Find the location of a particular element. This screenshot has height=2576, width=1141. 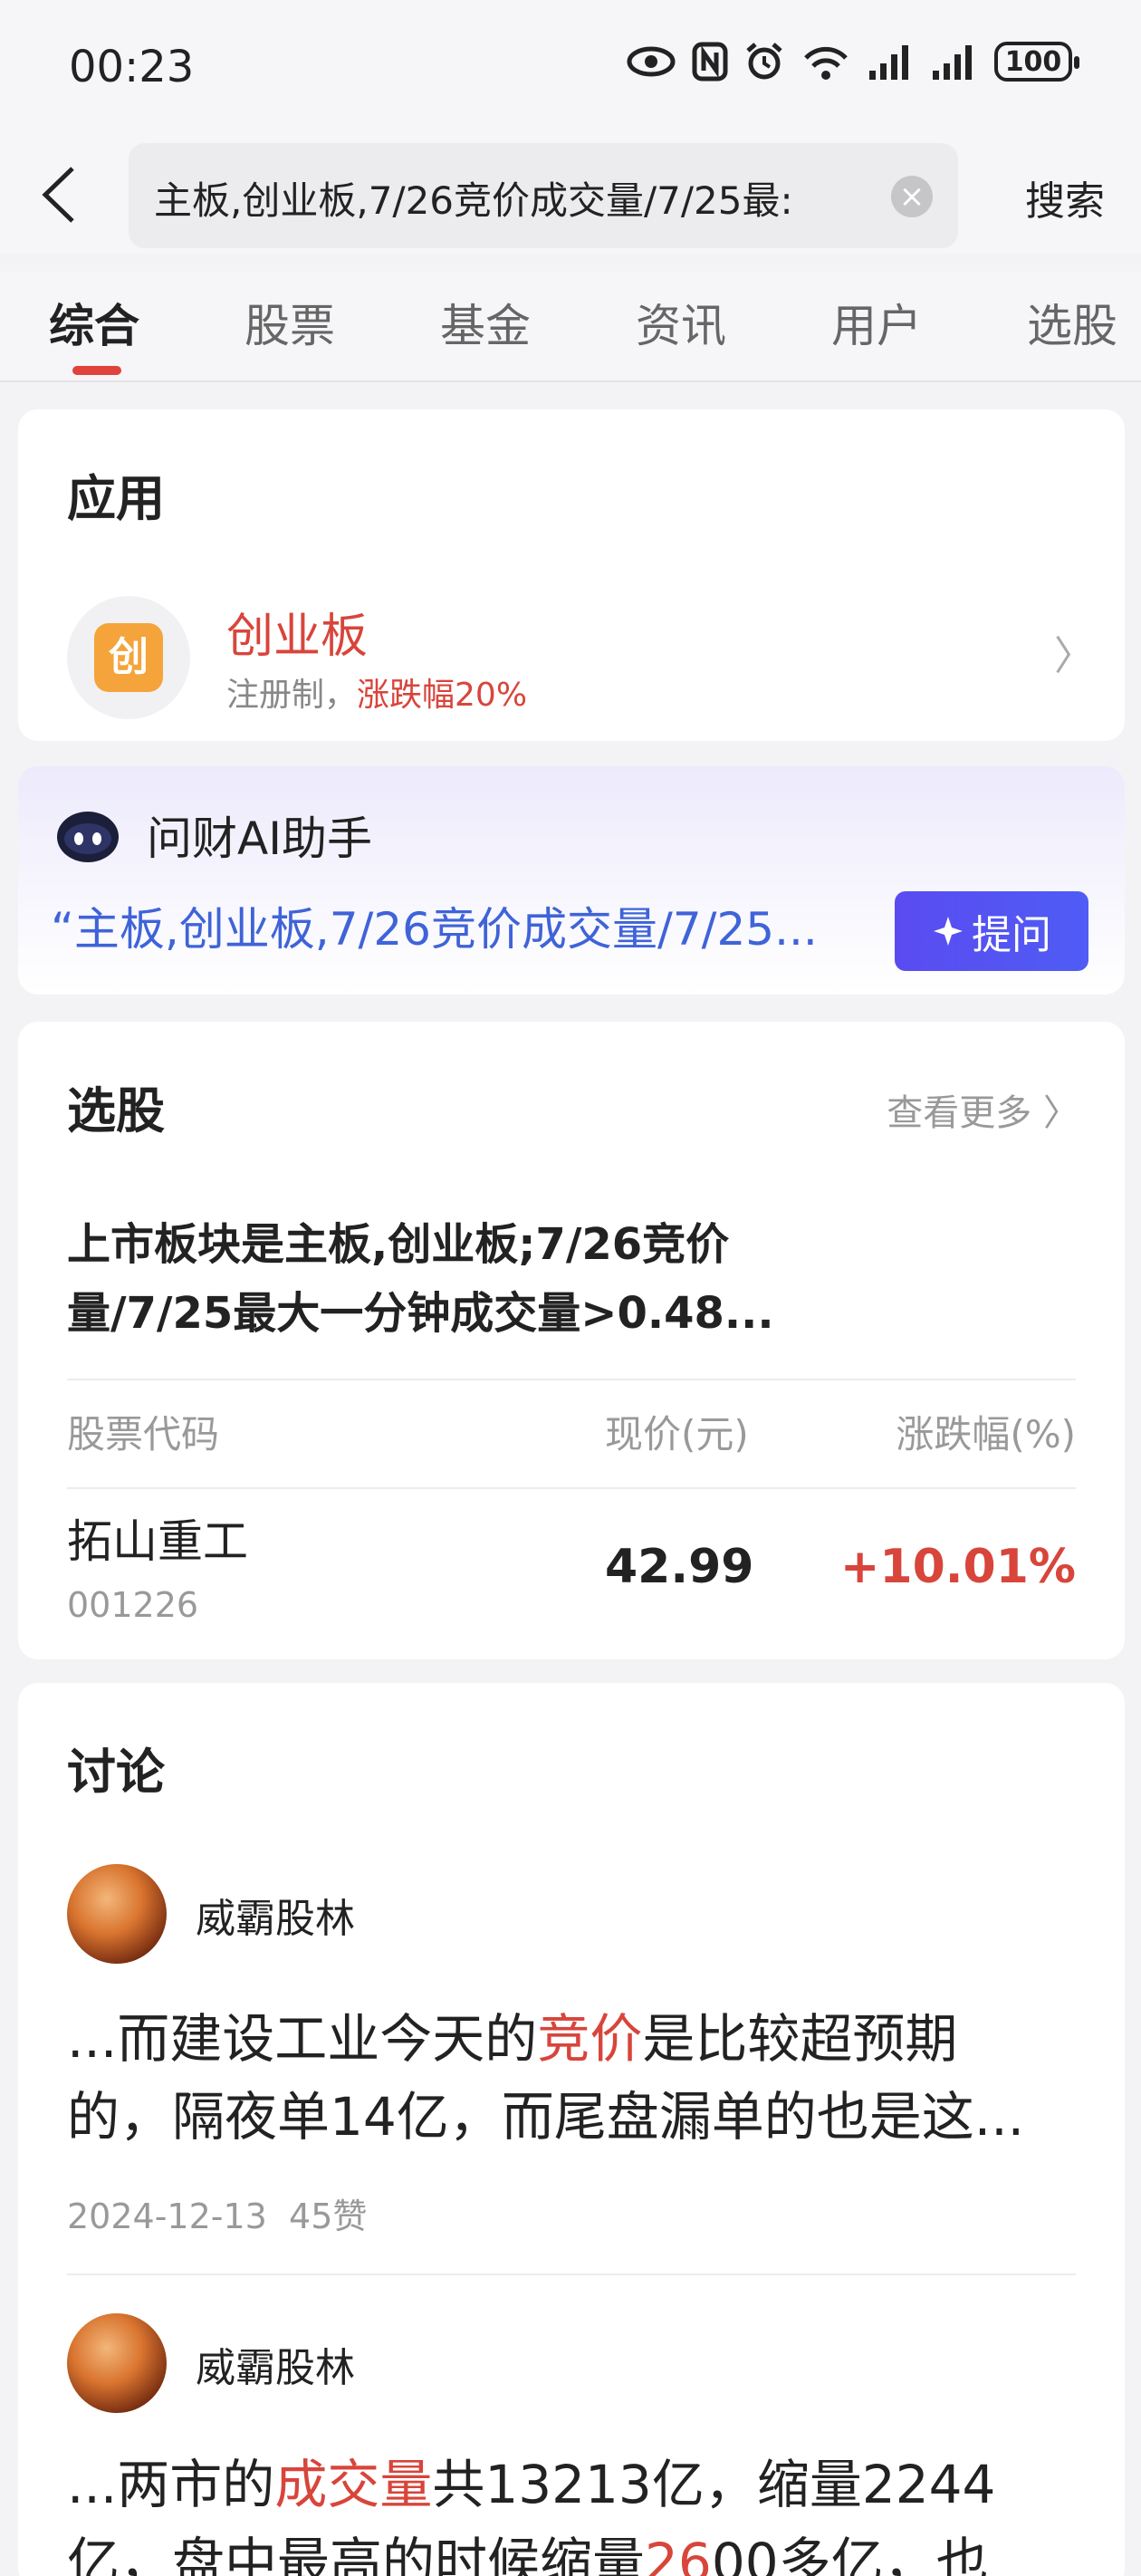

search-input: 主板,创业板,7/26竞价成交量/7/25最: × is located at coordinates (544, 195).